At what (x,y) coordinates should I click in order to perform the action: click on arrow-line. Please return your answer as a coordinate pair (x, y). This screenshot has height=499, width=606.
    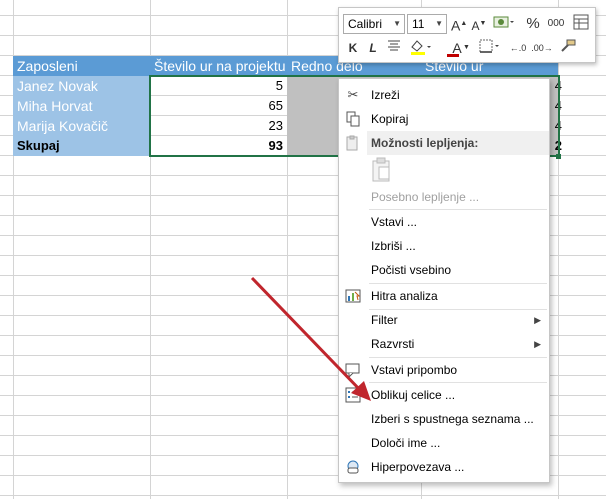
    Looking at the image, I should click on (307, 335).